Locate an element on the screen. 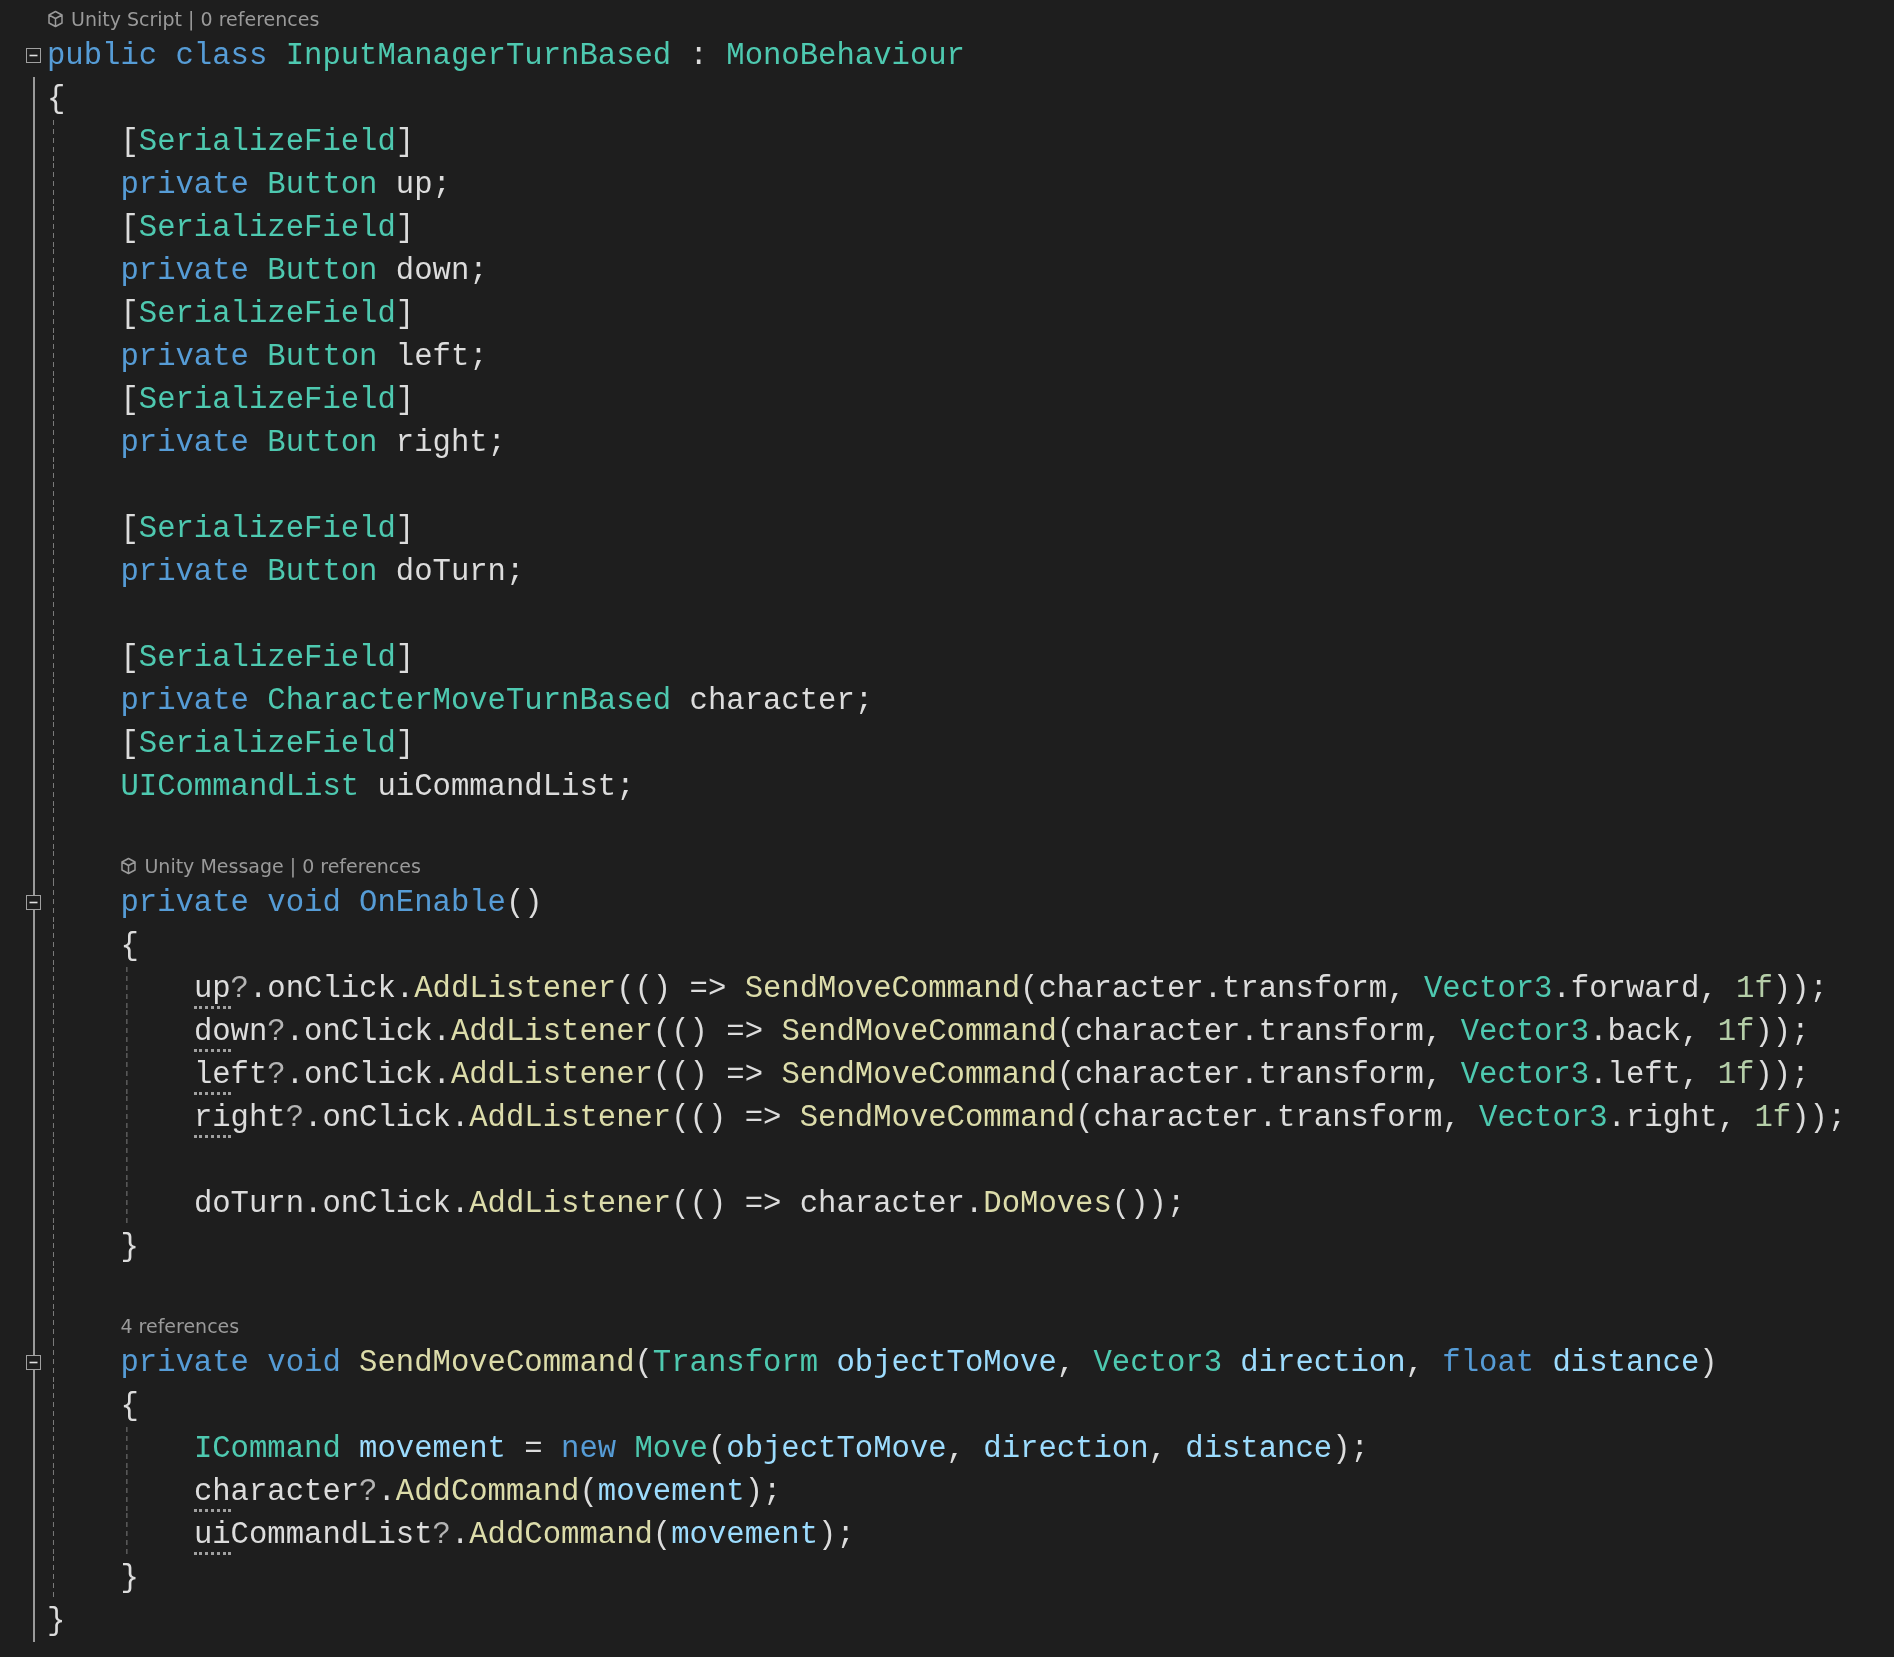  code-line: down?.onClick.AddListener(() => SendMoveCommand(character.transform, Vector3.back, 1f)); is located at coordinates (1001, 1031).